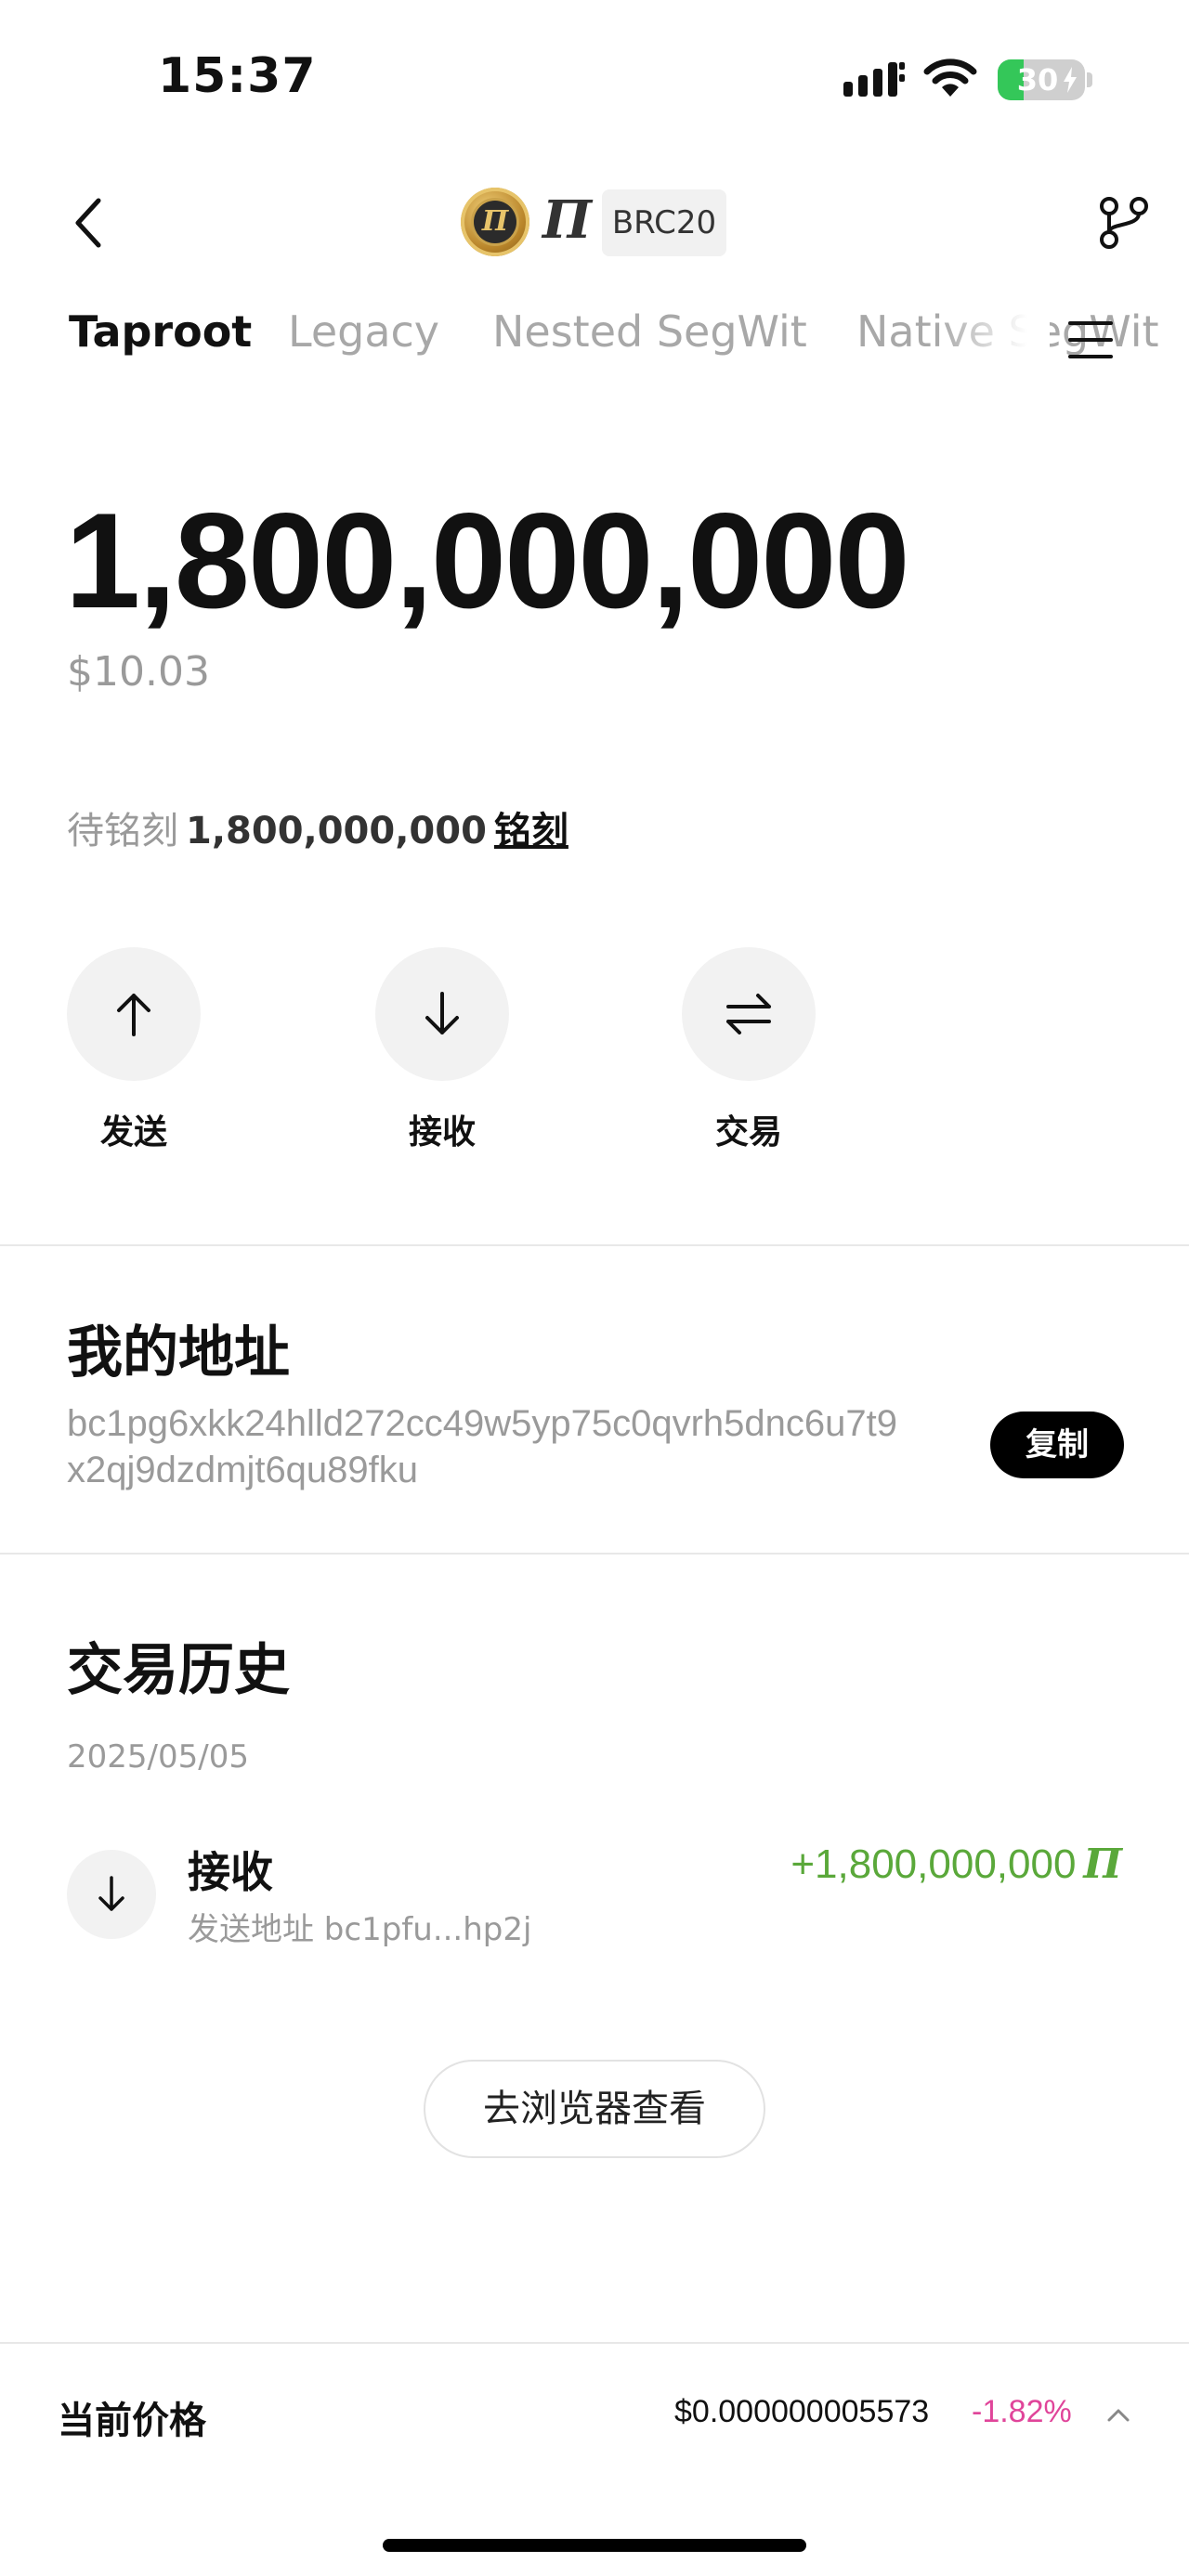  I want to click on menu-icon, so click(1091, 339).